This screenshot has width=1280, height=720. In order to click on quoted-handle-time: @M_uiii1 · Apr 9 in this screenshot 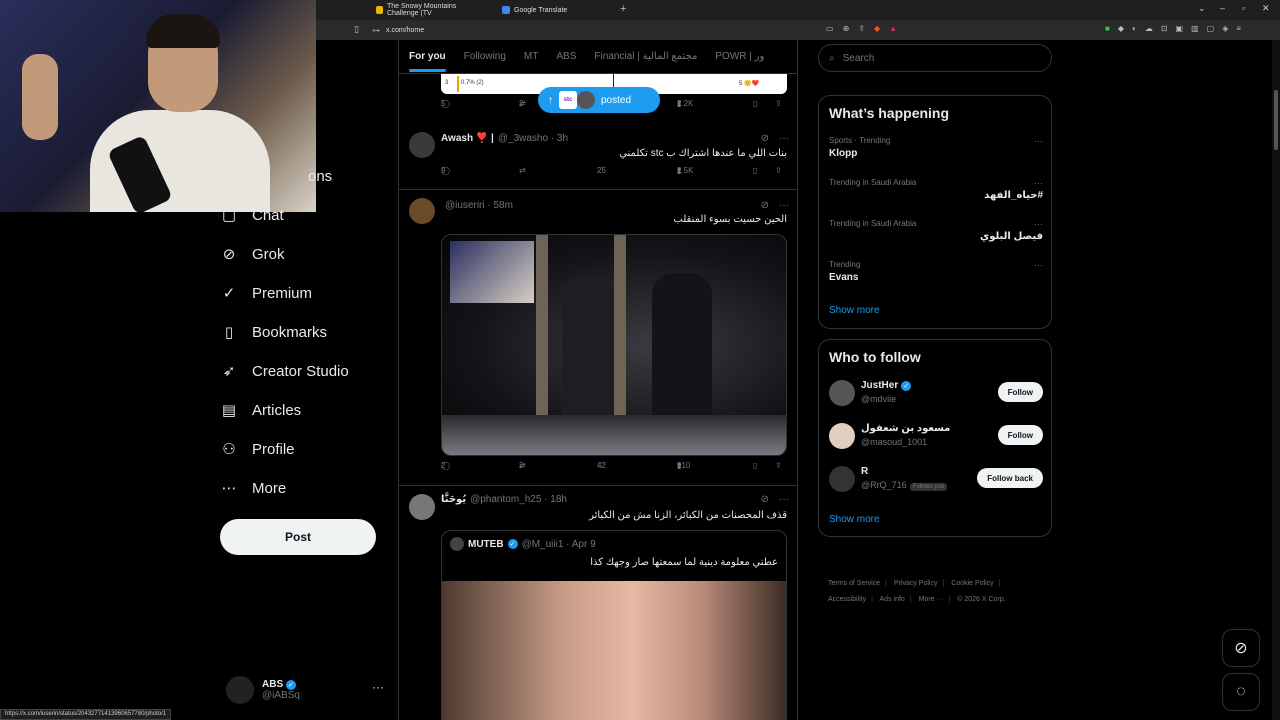, I will do `click(558, 544)`.